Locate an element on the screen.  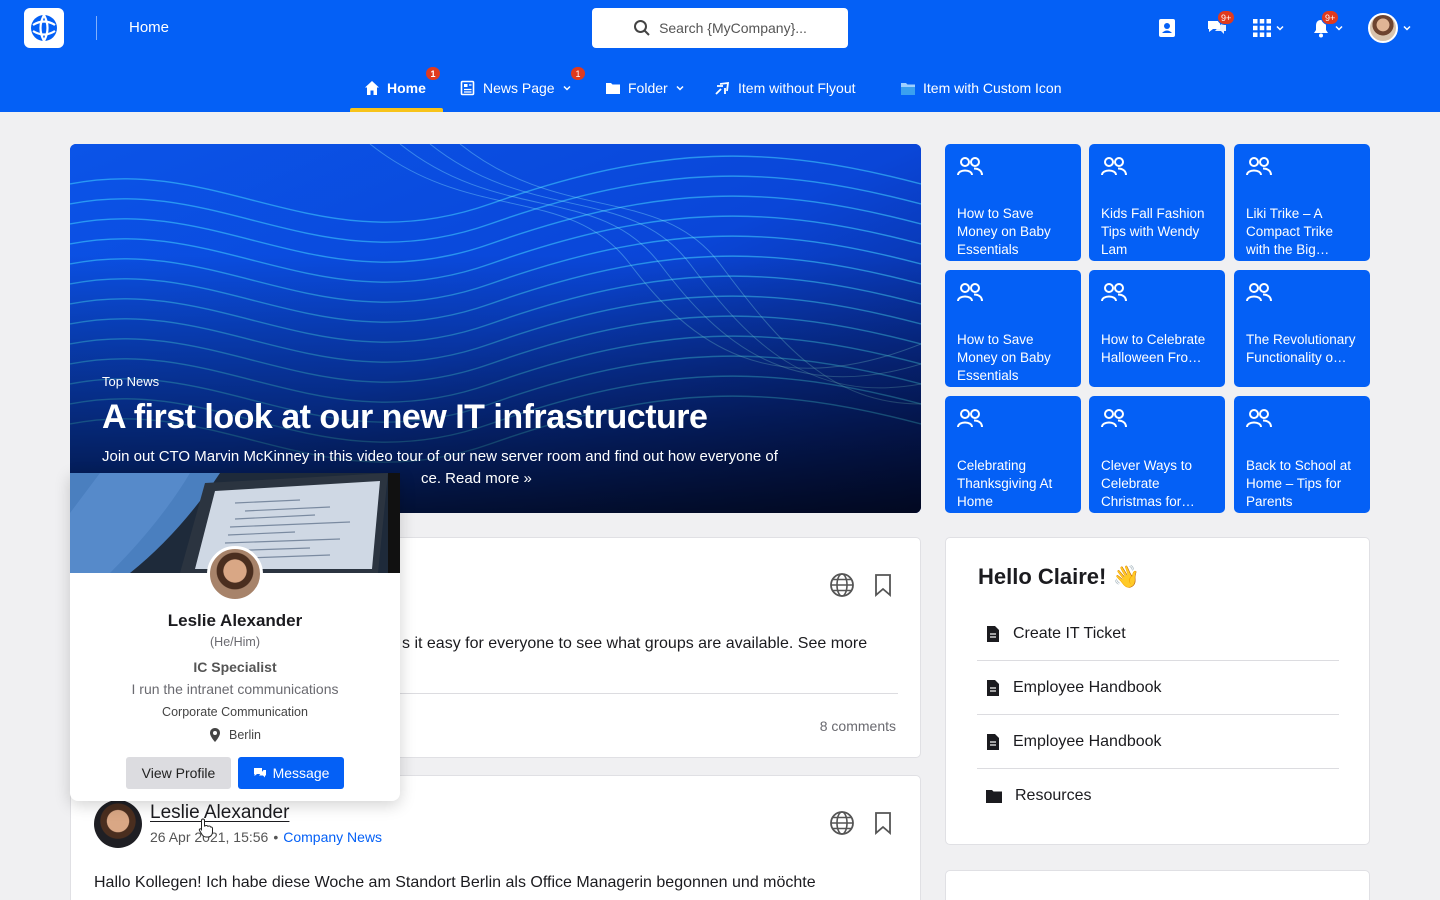
nav-item-custom-icon: Item with Custom Icon is located at coordinates (981, 88).